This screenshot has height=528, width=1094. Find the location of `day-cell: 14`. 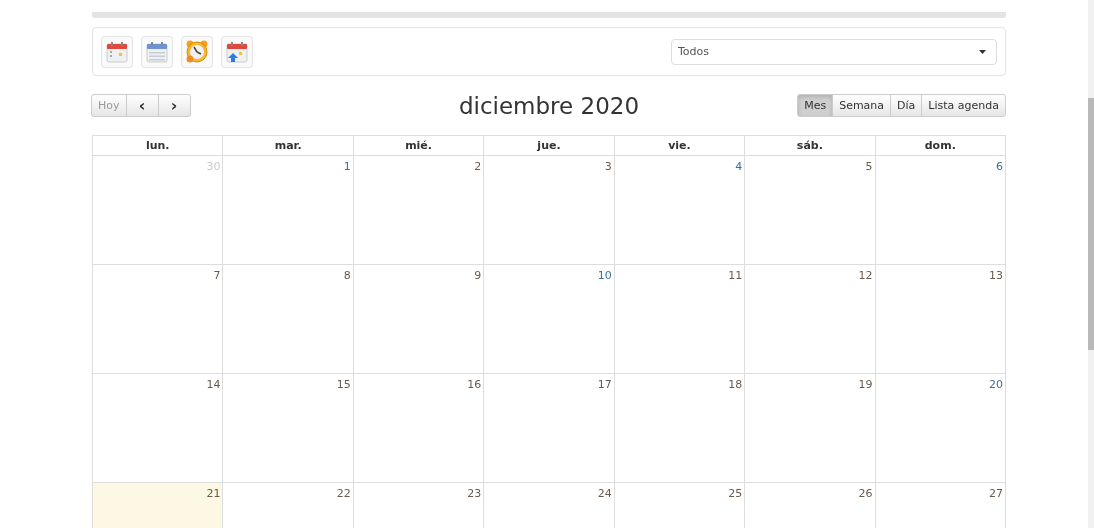

day-cell: 14 is located at coordinates (158, 428).